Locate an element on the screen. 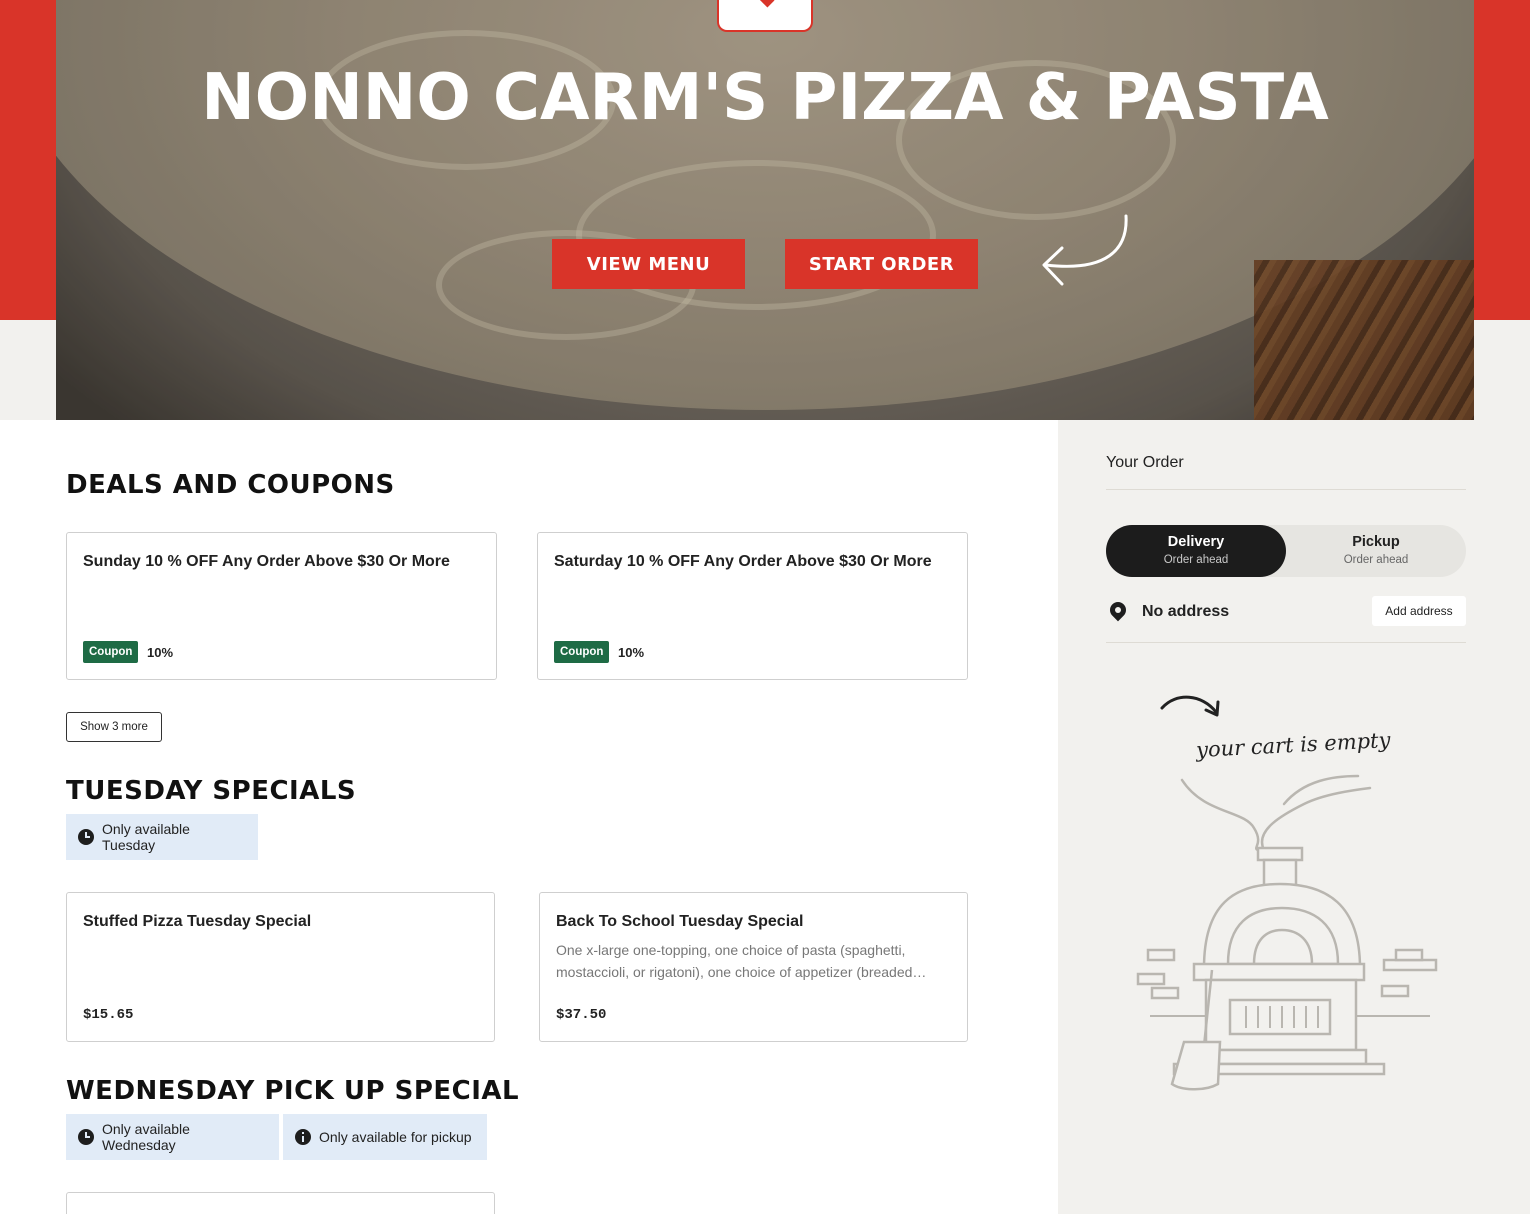 The image size is (1530, 1214). add-address-button: Add address is located at coordinates (1419, 611).